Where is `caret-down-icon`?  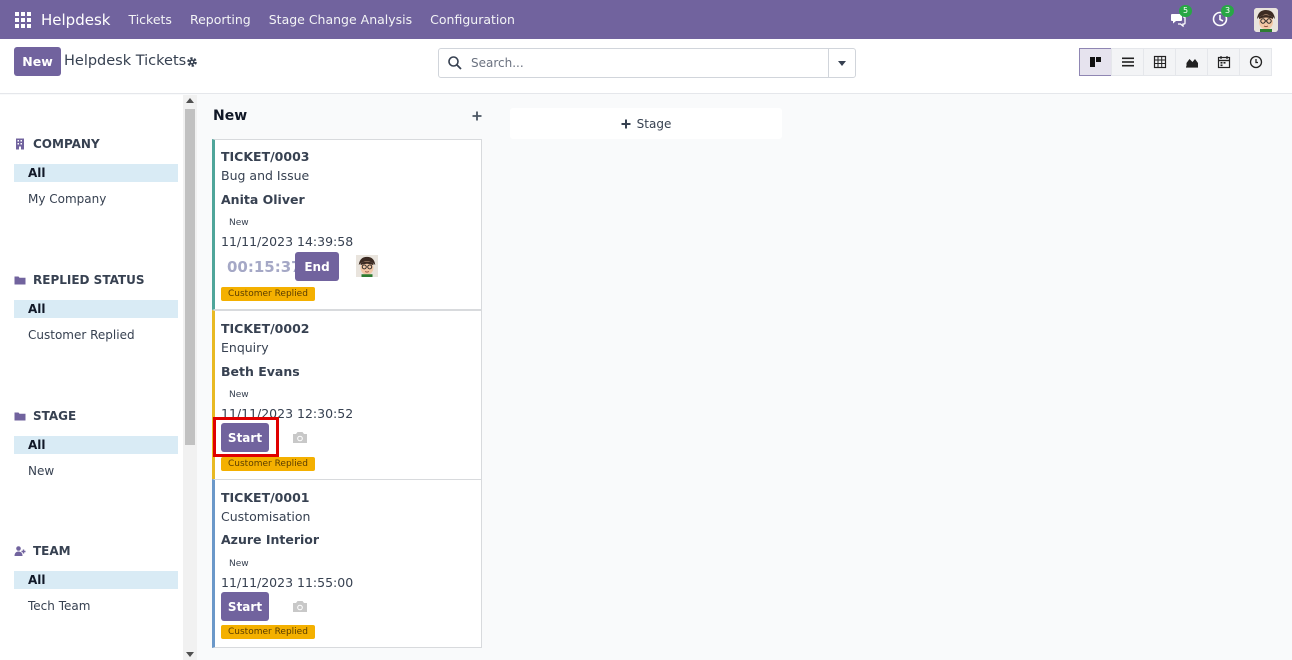
caret-down-icon is located at coordinates (842, 63).